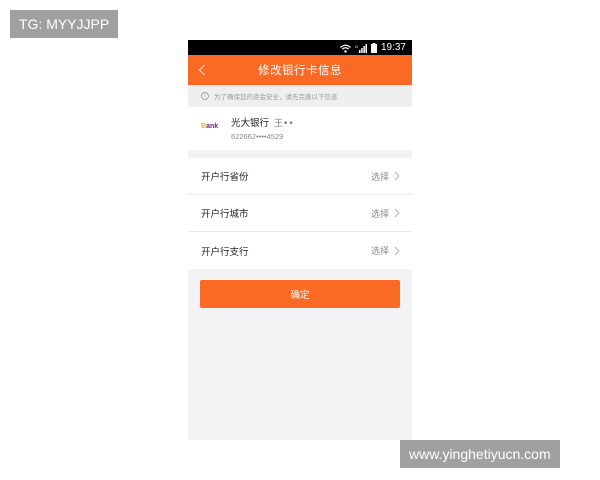 The width and height of the screenshot is (600, 480). Describe the element at coordinates (345, 48) in the screenshot. I see `wifi-icon` at that location.